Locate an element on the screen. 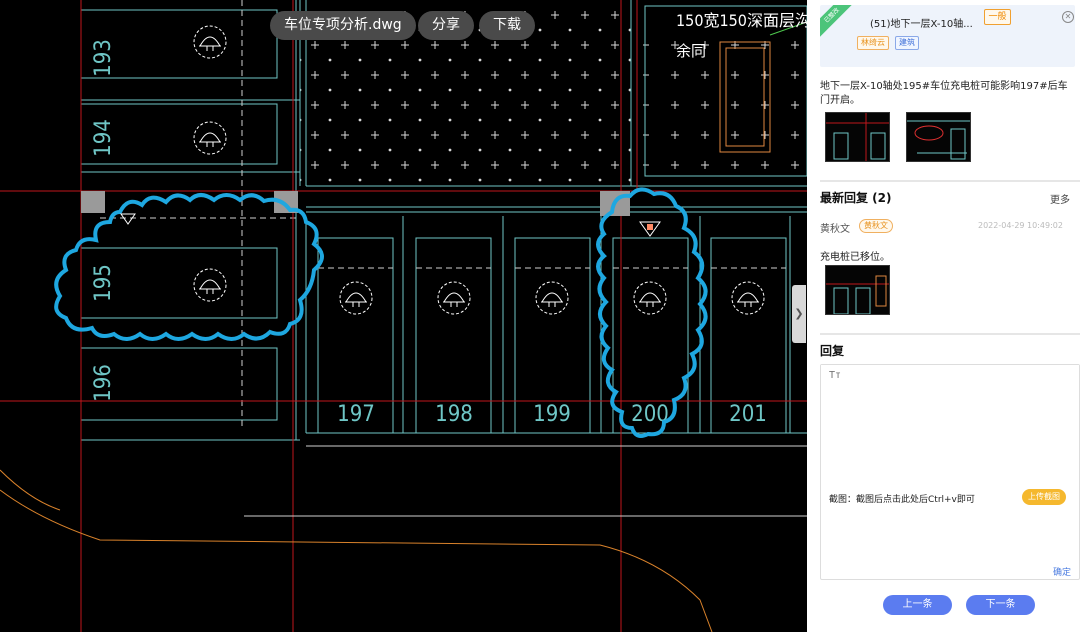 The height and width of the screenshot is (632, 1080). chevron-right-icon: ❯ is located at coordinates (799, 313).